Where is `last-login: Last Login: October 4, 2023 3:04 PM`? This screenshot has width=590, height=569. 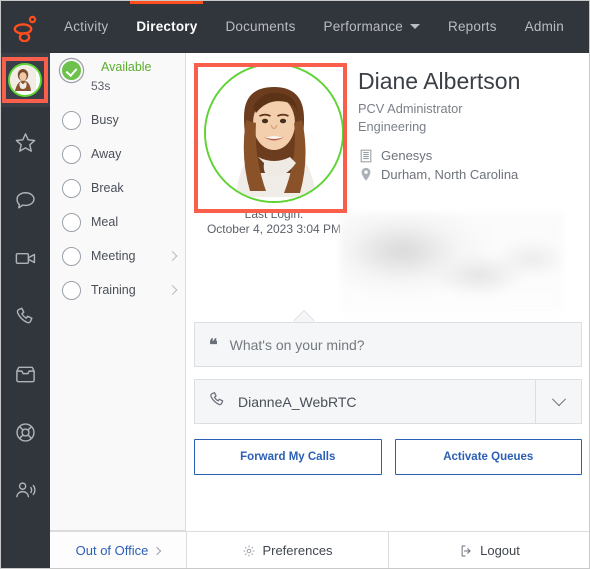
last-login: Last Login: October 4, 2023 3:04 PM is located at coordinates (274, 222).